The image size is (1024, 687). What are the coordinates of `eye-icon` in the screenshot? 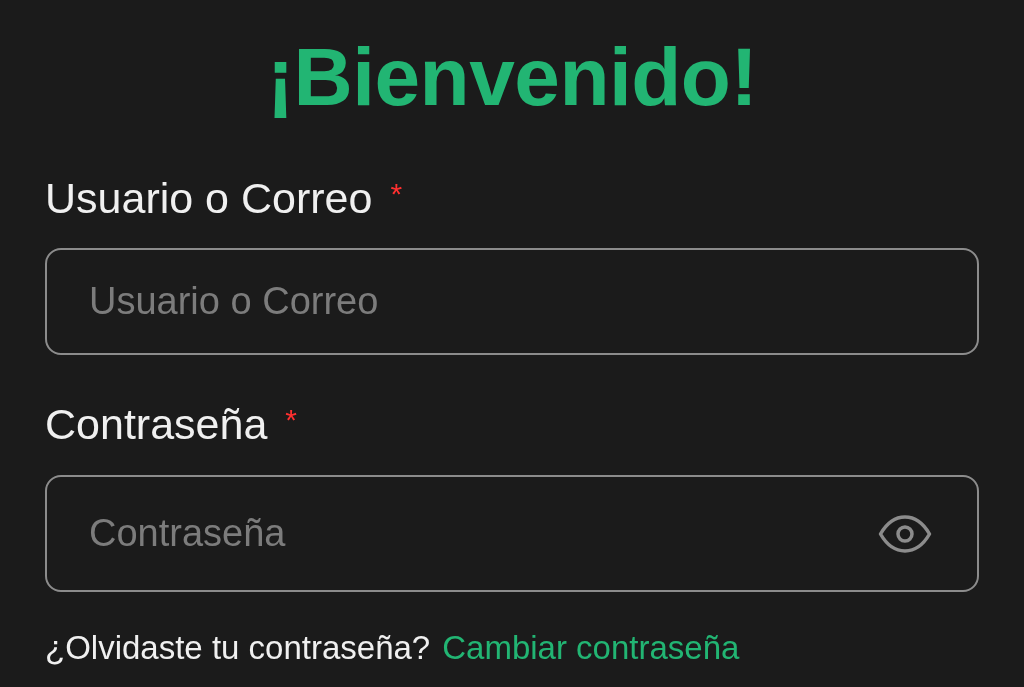 It's located at (905, 533).